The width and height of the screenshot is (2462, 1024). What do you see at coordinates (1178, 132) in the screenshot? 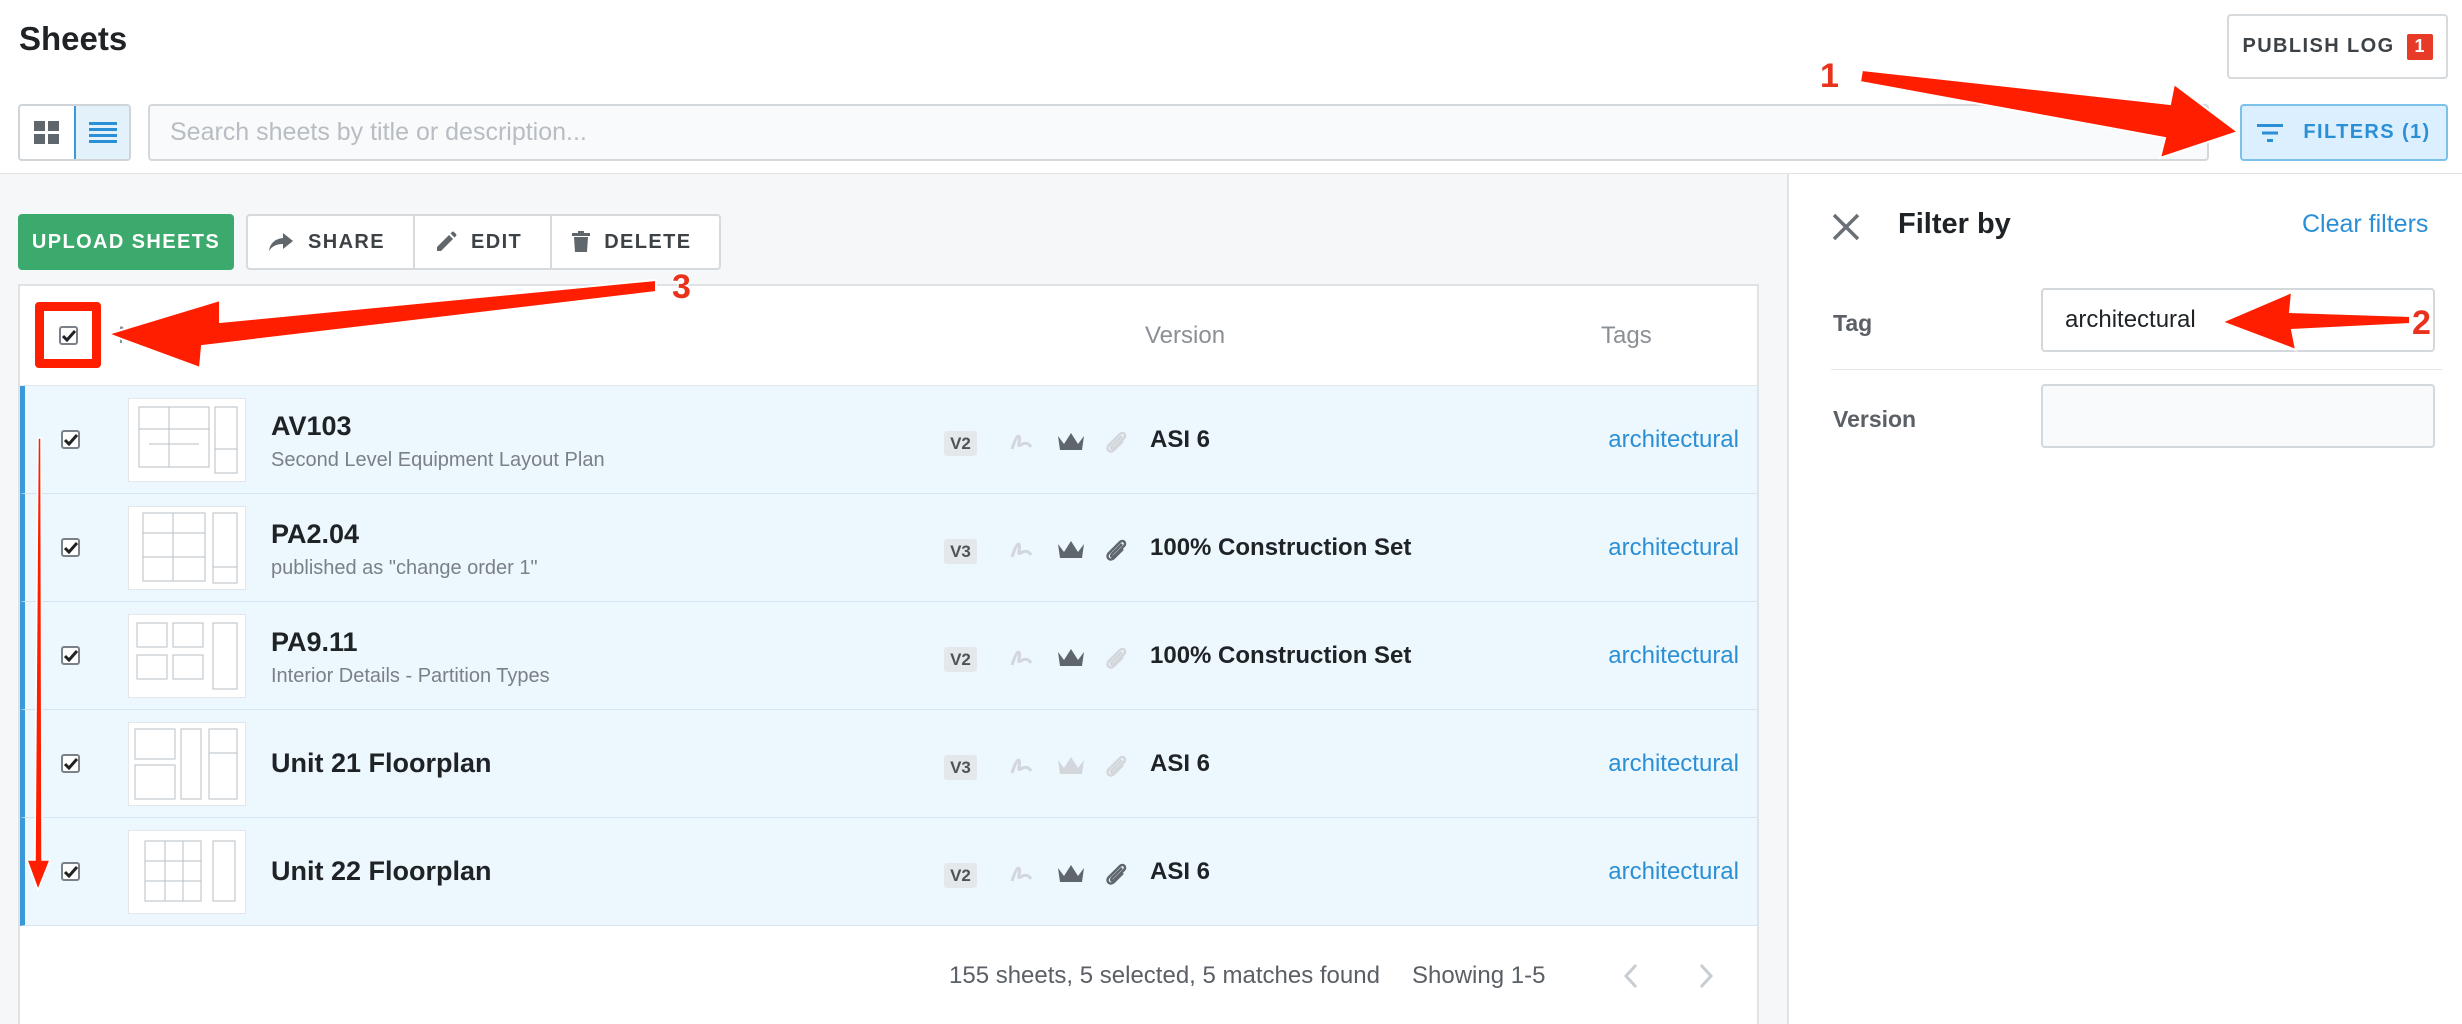
I see `search-input` at bounding box center [1178, 132].